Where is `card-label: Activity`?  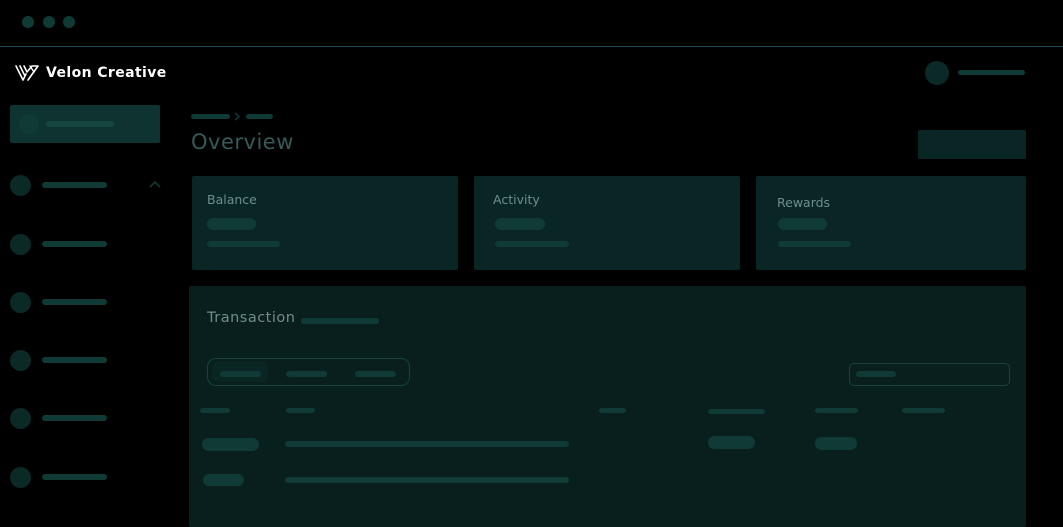 card-label: Activity is located at coordinates (516, 199).